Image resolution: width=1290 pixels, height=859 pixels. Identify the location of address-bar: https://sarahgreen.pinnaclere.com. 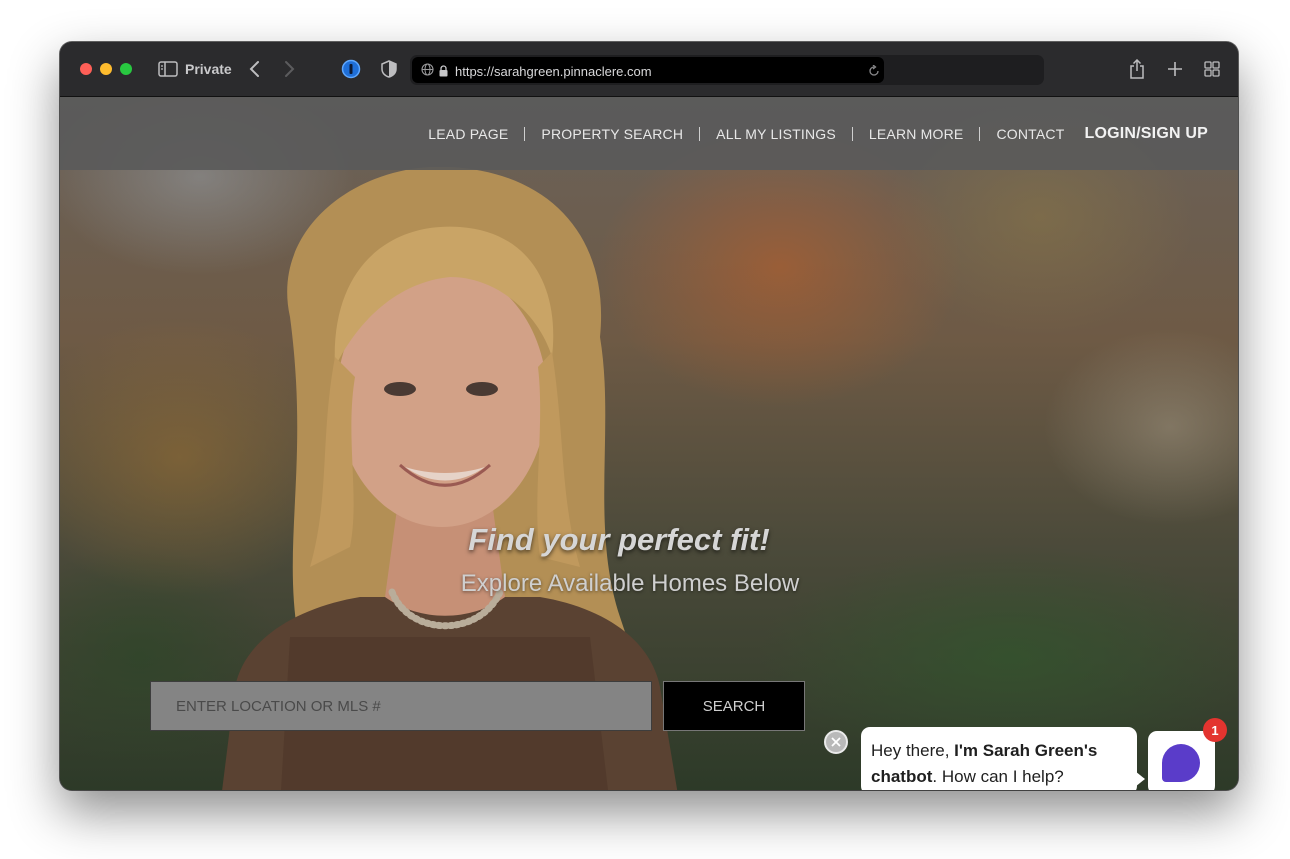
(727, 70).